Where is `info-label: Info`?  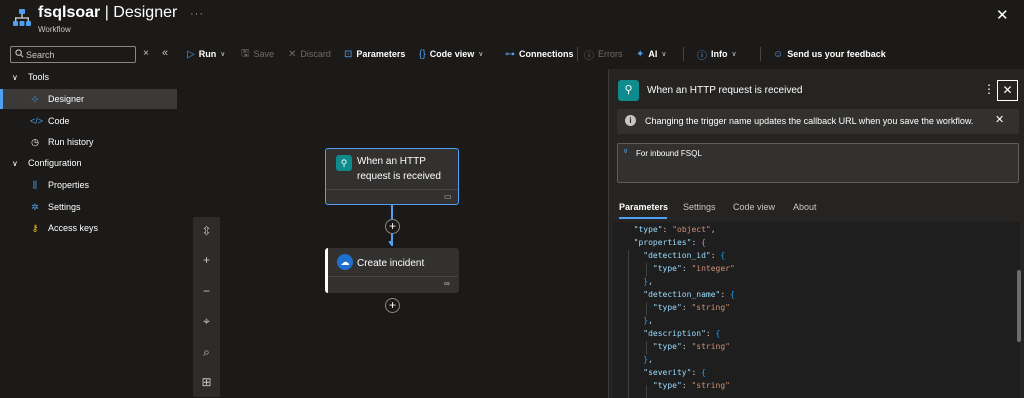 info-label: Info is located at coordinates (719, 54).